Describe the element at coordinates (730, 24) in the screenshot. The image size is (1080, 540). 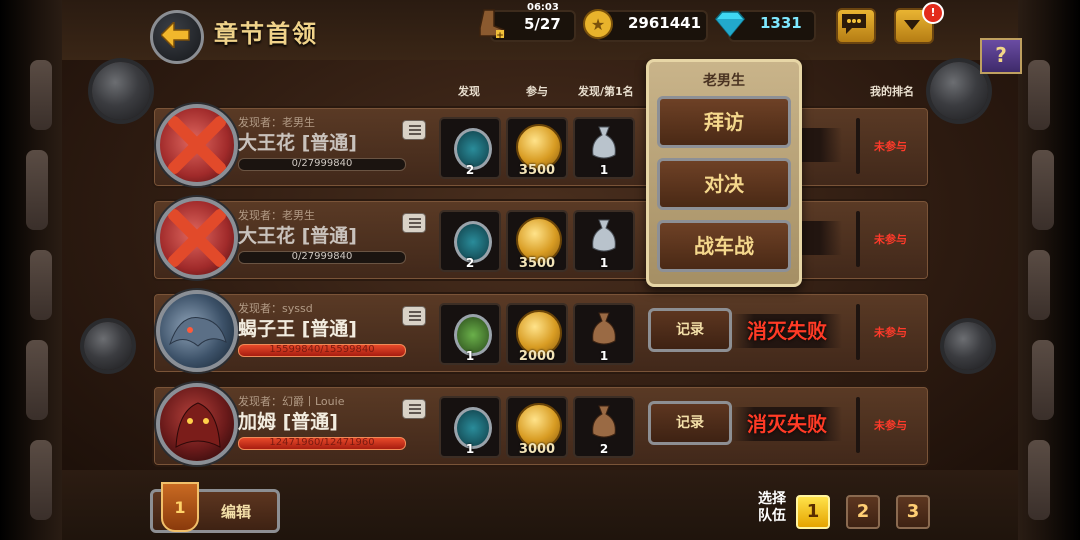
I see `diamond-plus-icon` at that location.